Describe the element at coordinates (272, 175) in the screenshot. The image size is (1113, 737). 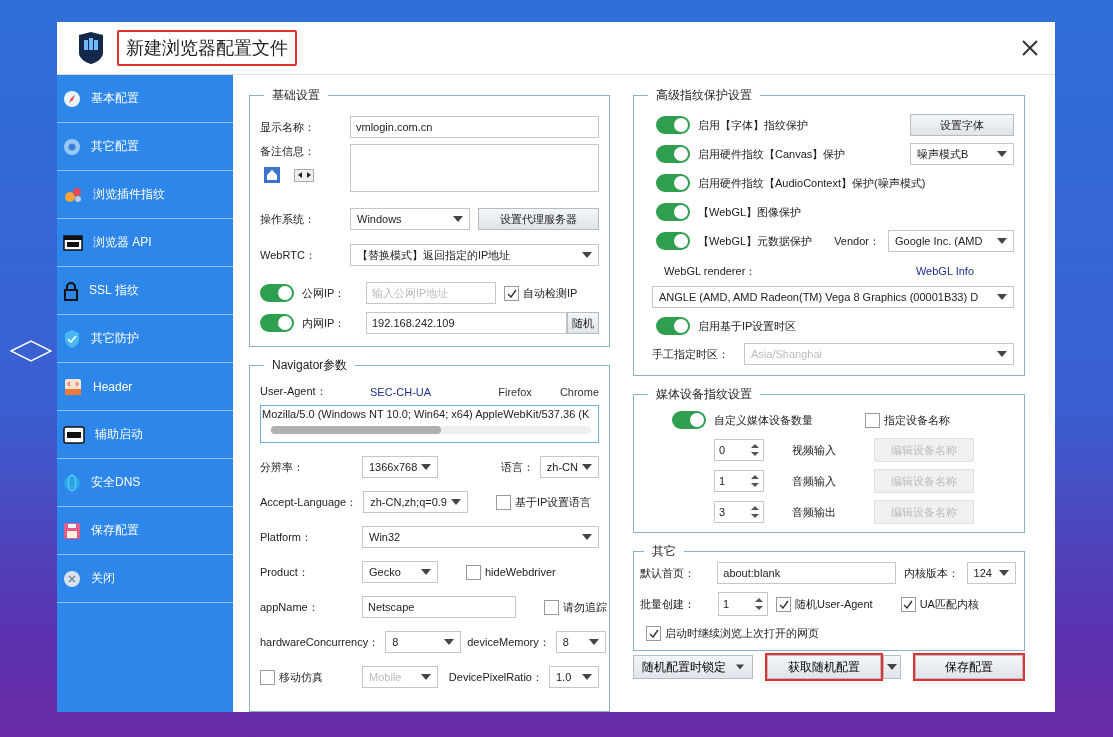
I see `home-icon` at that location.